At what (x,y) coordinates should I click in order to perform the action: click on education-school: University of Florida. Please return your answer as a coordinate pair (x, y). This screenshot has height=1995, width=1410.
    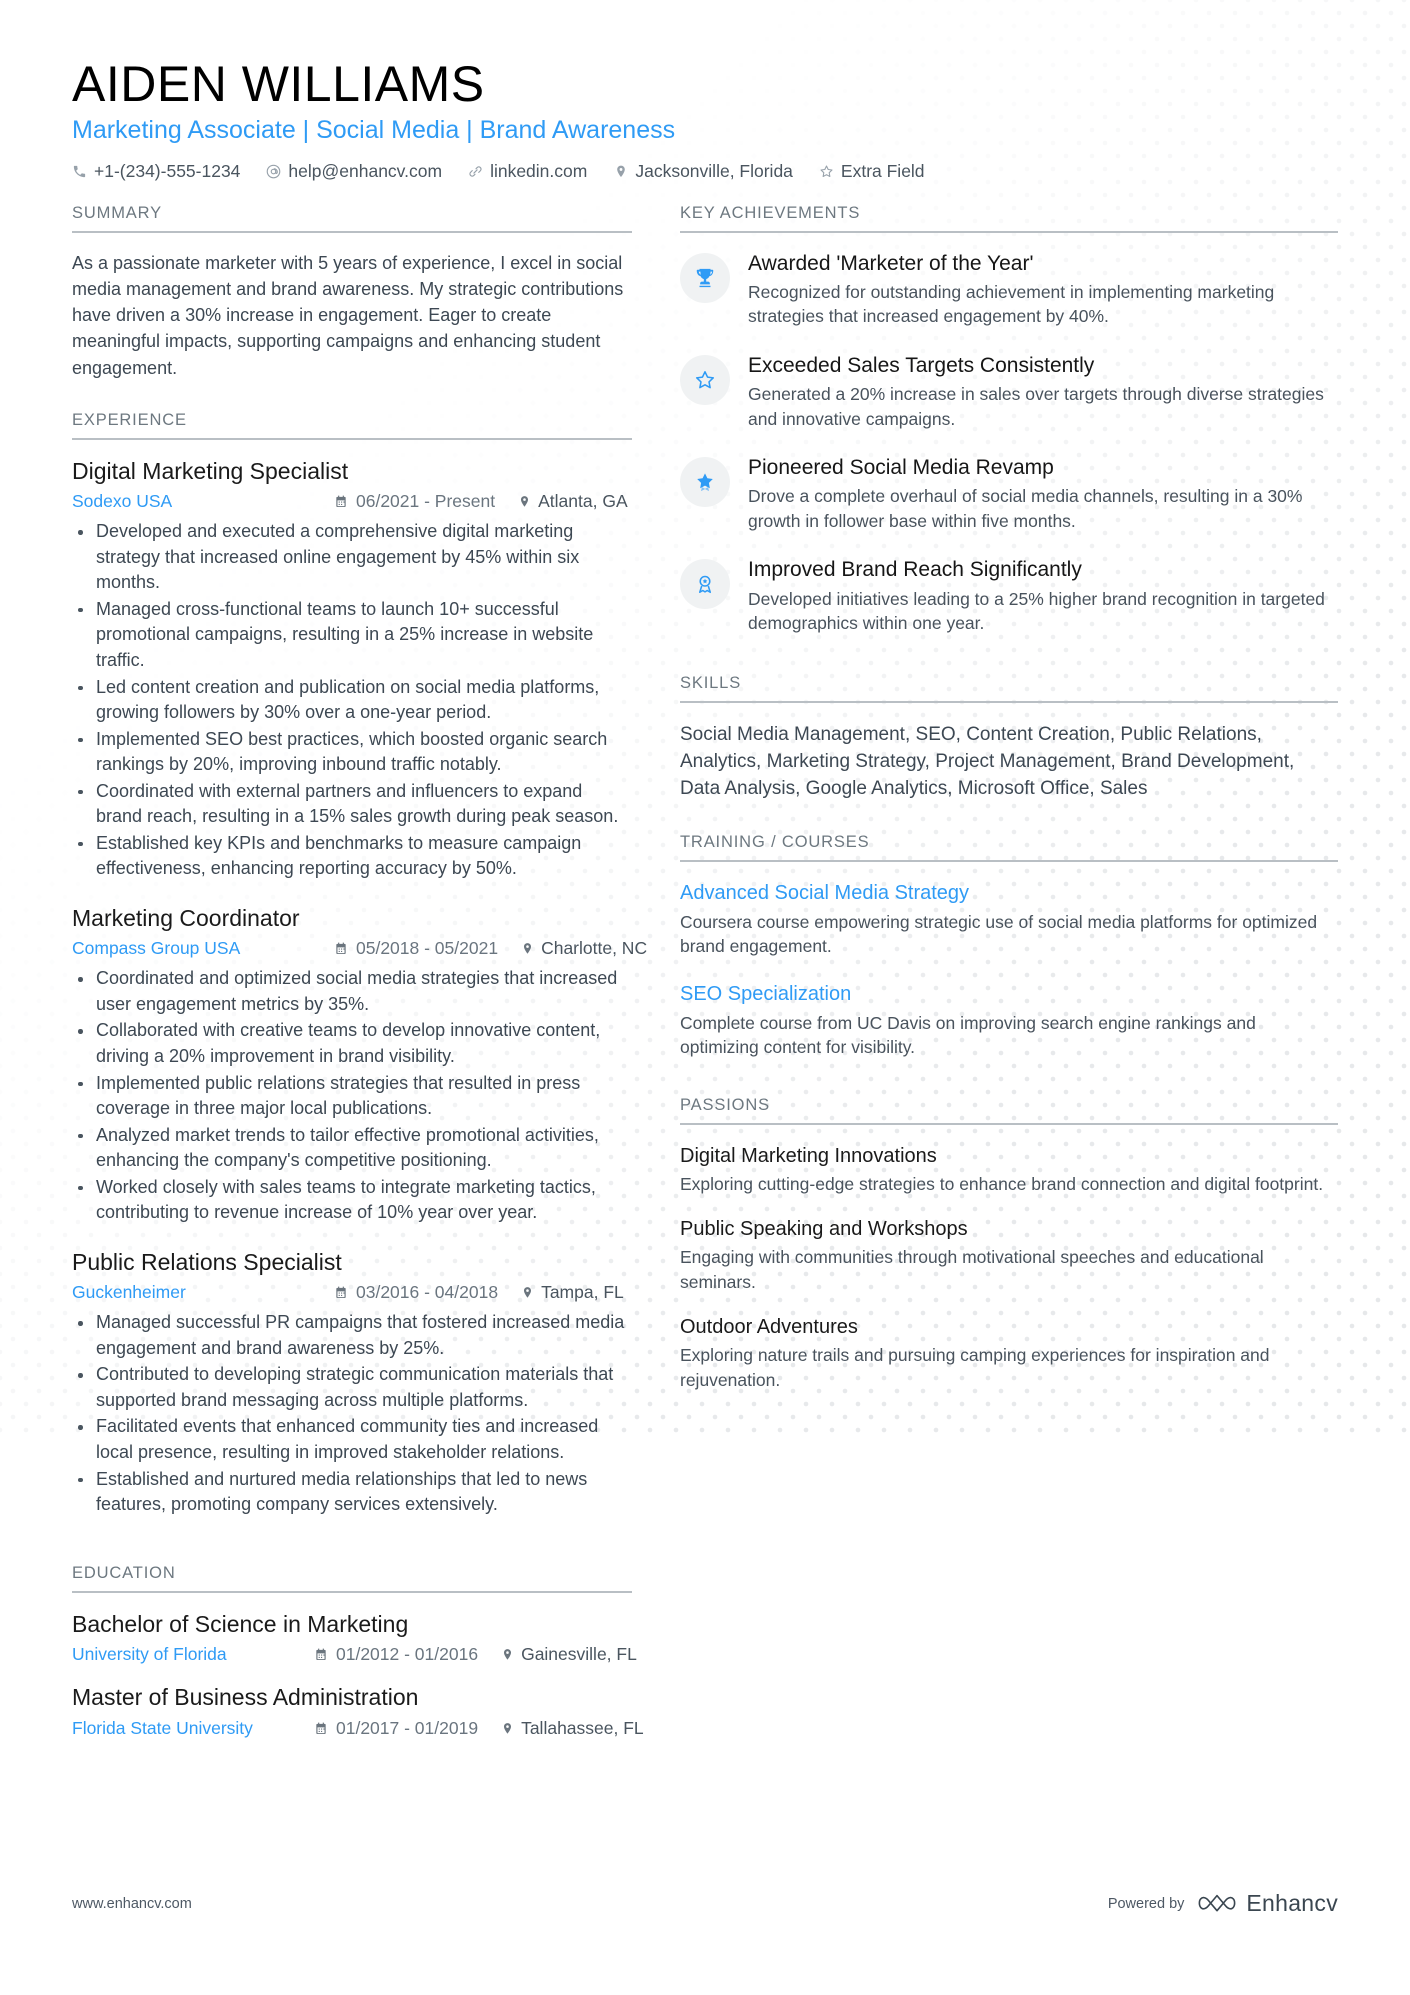
    Looking at the image, I should click on (193, 1654).